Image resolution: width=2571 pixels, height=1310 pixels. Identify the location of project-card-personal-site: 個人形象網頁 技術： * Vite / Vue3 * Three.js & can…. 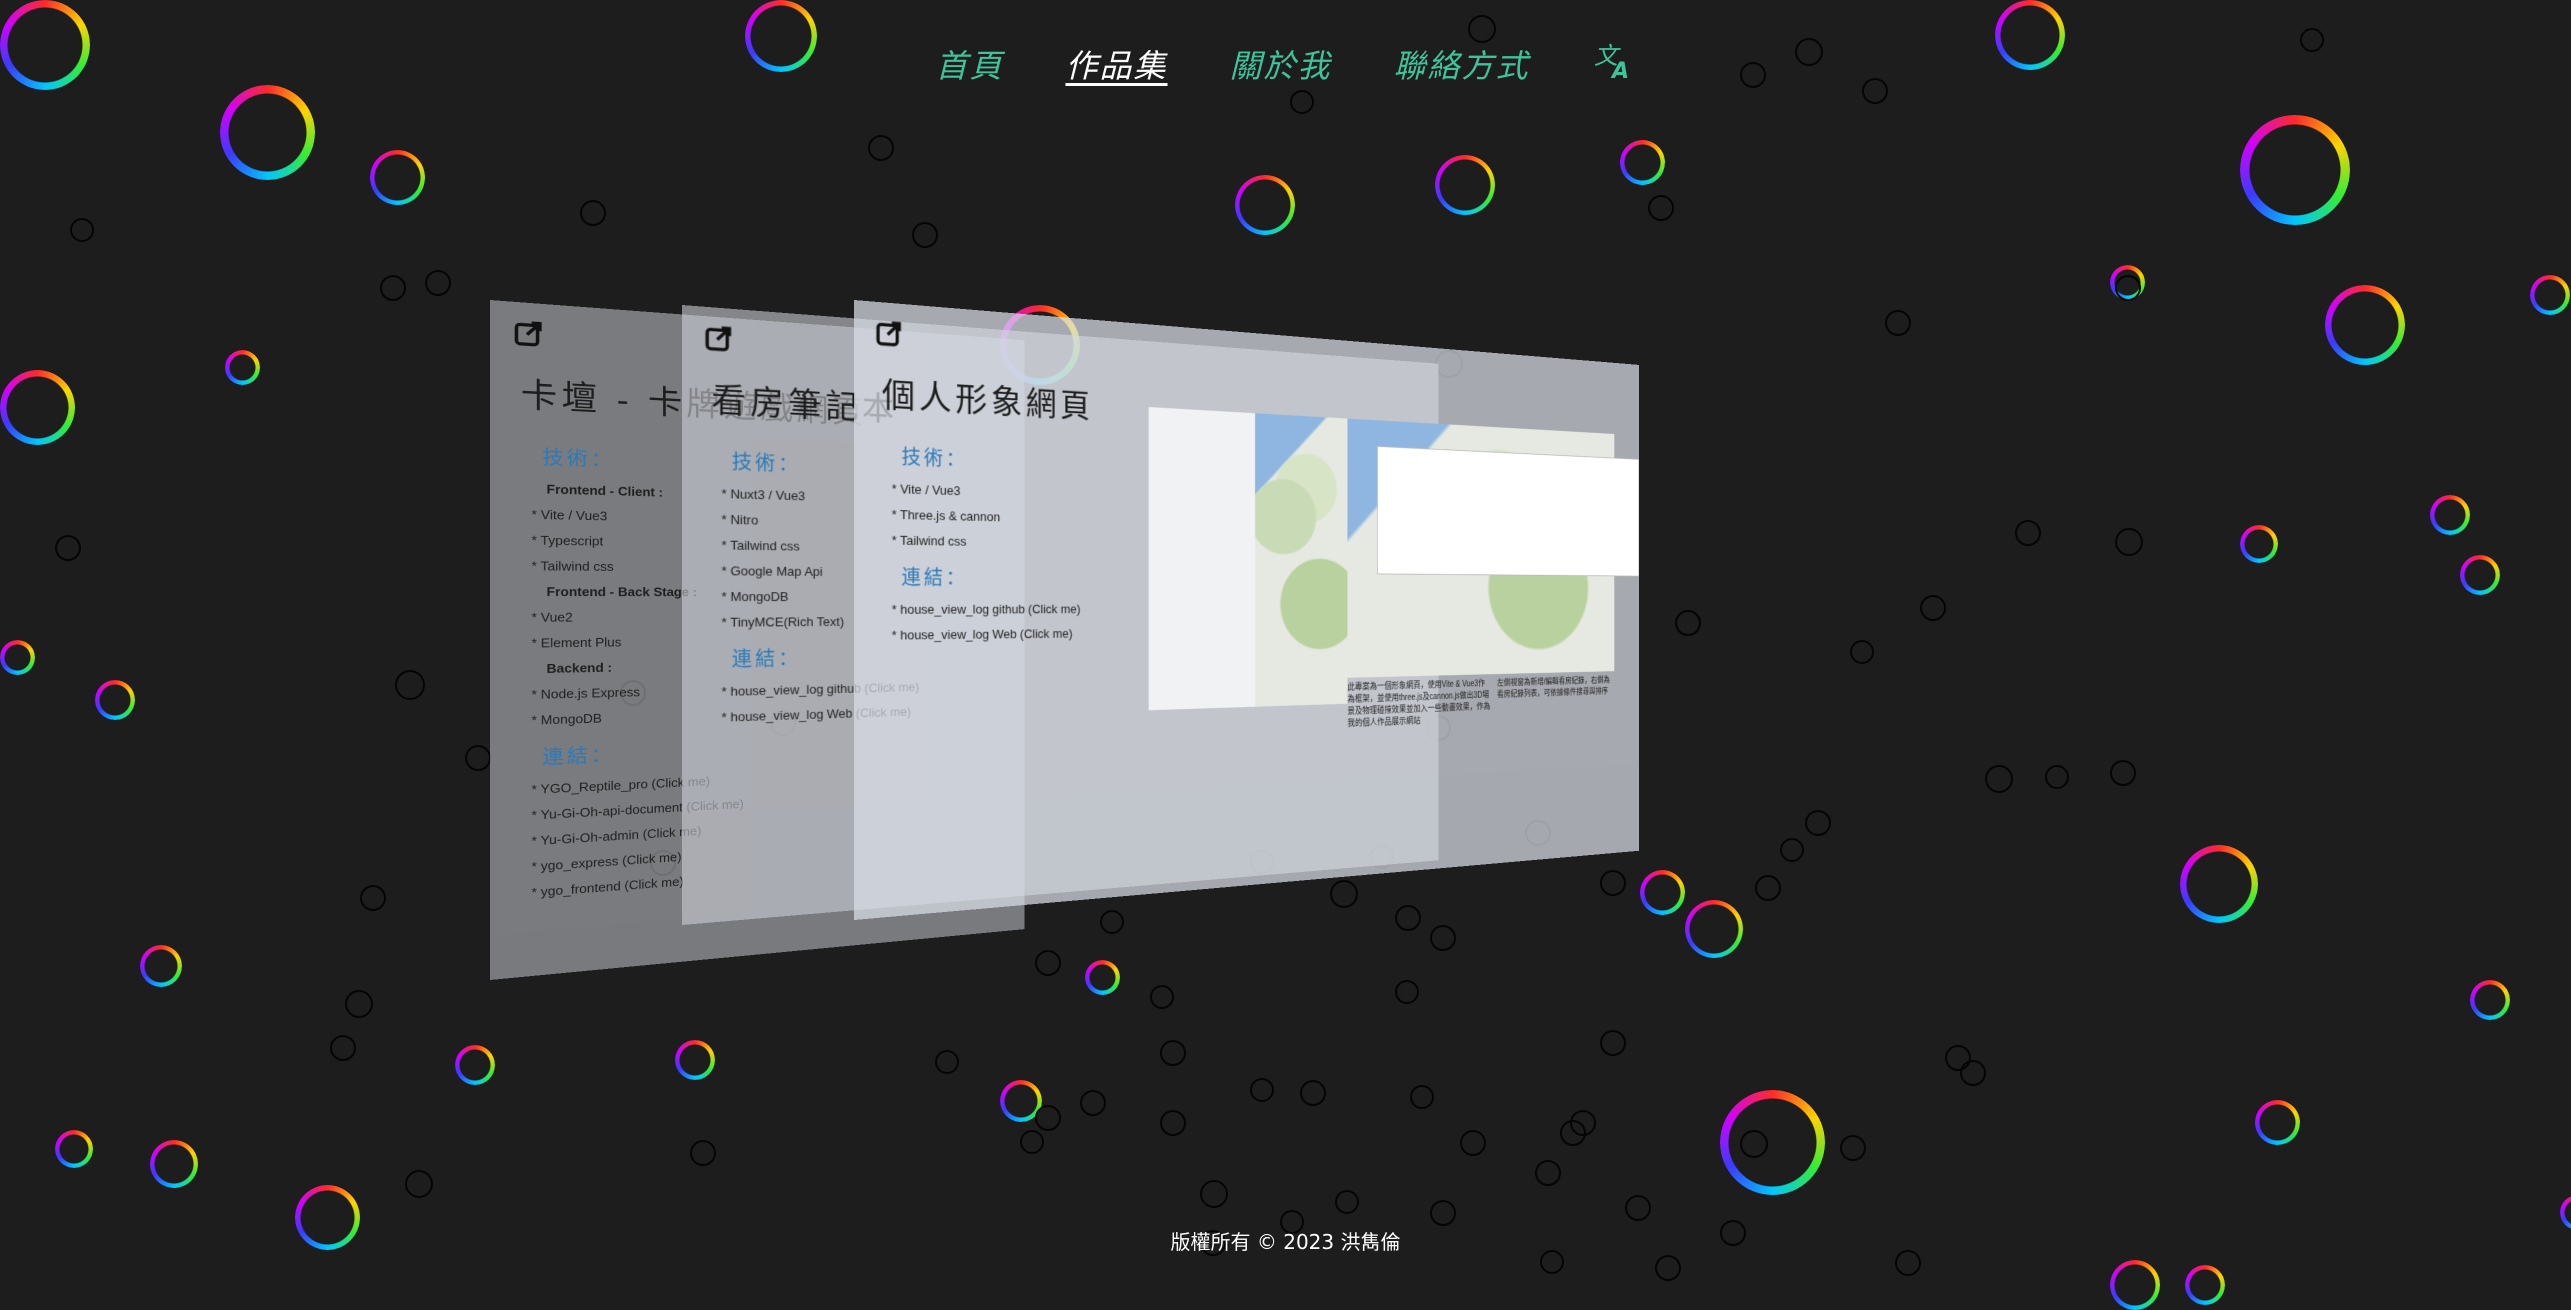
(1246, 610).